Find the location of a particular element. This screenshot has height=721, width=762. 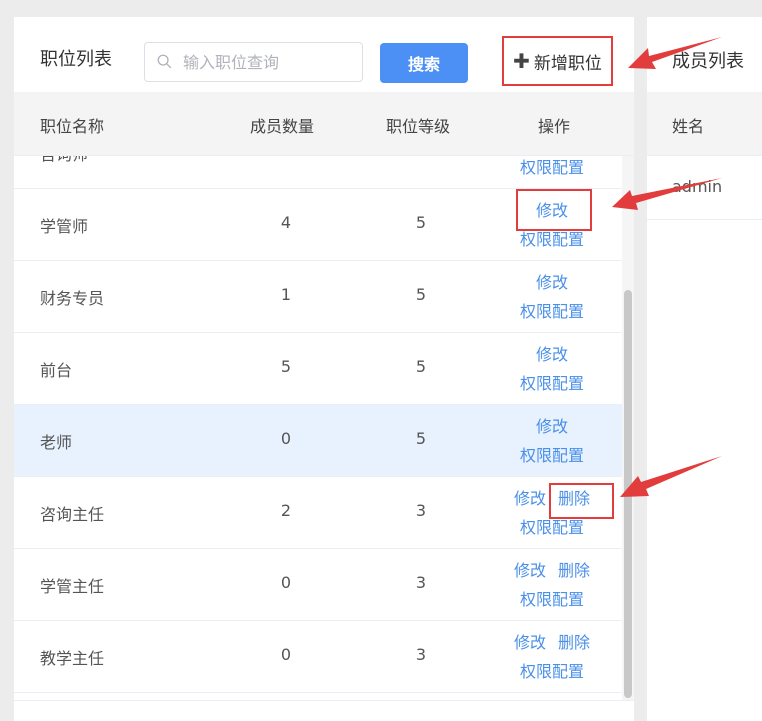

member-count: 1 is located at coordinates (286, 294).